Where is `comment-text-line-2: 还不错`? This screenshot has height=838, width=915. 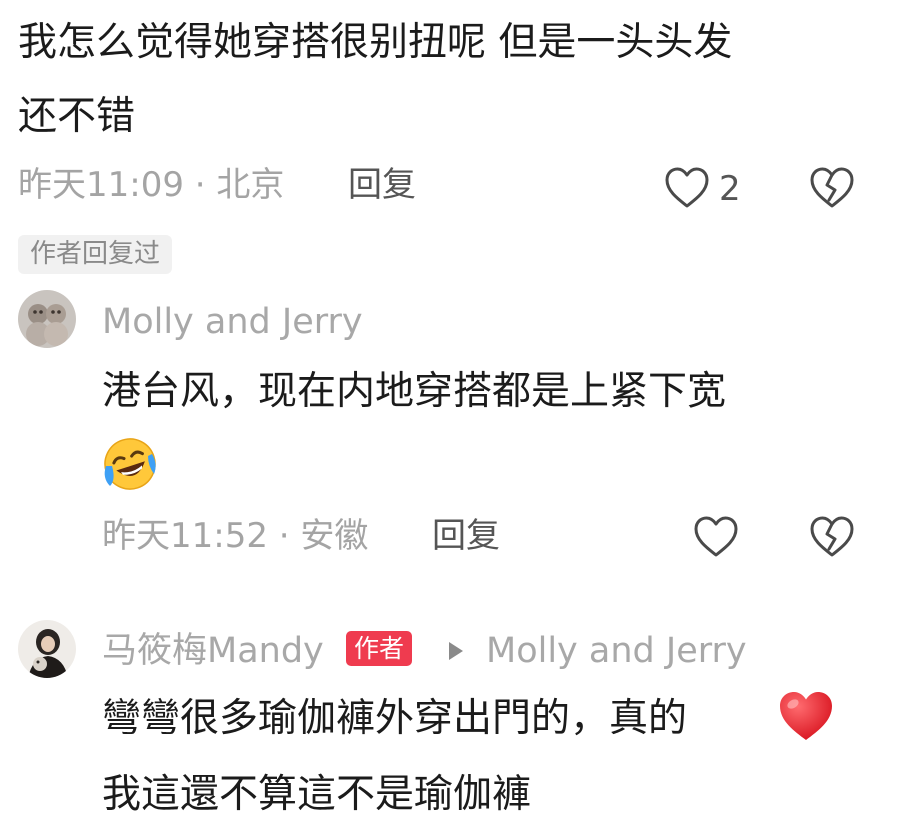 comment-text-line-2: 还不错 is located at coordinates (77, 116).